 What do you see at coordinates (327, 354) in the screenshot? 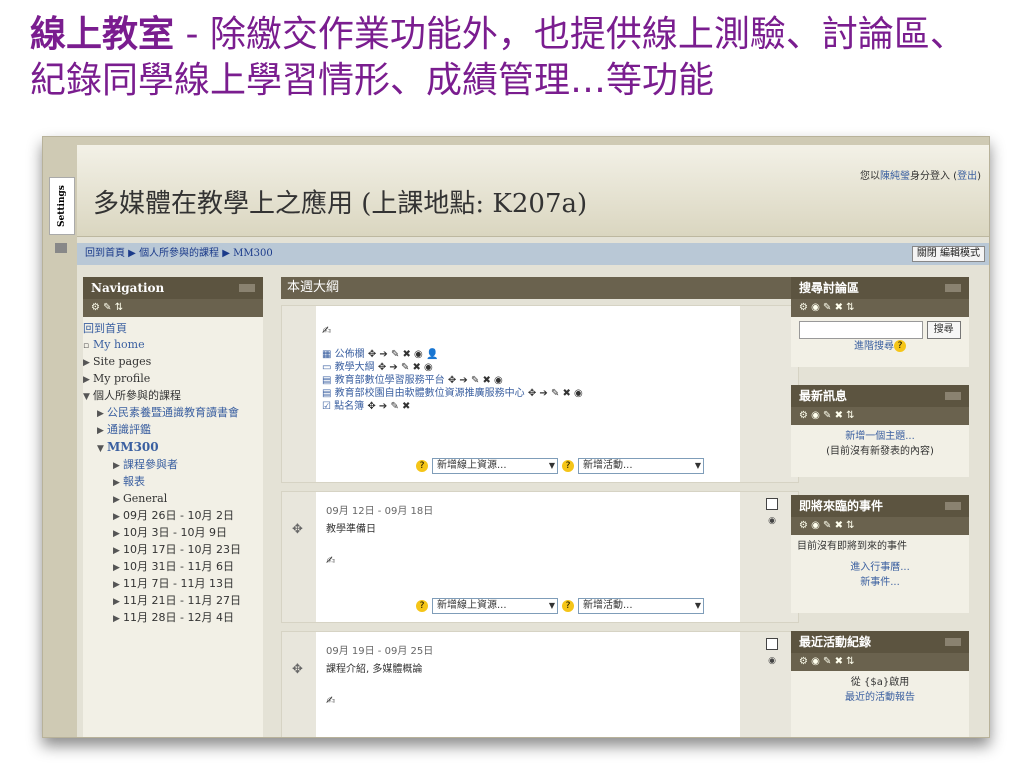
I see `forum-icon: ▦` at bounding box center [327, 354].